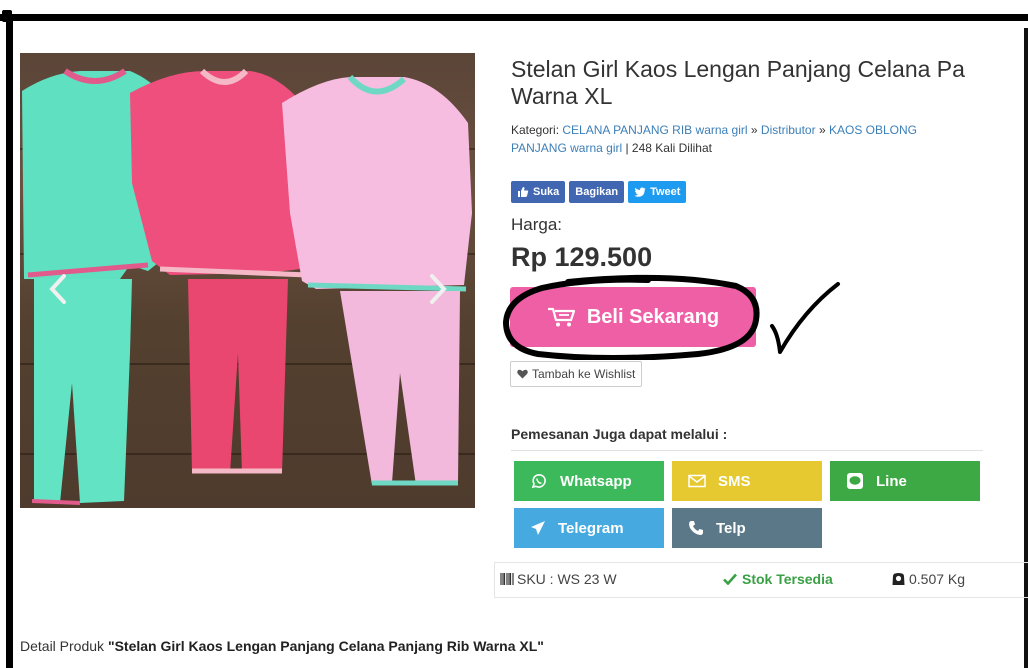 This screenshot has width=1028, height=668. I want to click on weight-icon, so click(898, 579).